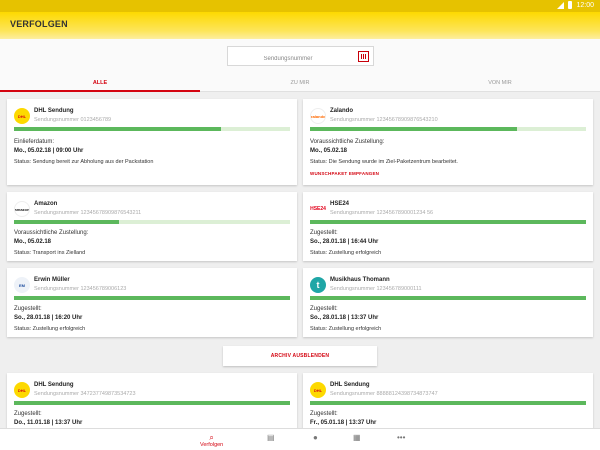 This screenshot has height=450, width=600. I want to click on sender-name: Amazon, so click(46, 204).